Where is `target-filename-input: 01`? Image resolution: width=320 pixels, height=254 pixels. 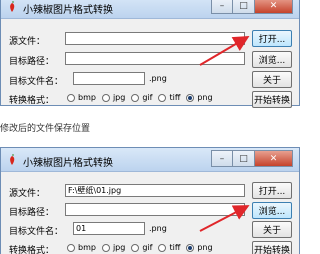 target-filename-input: 01 is located at coordinates (109, 228).